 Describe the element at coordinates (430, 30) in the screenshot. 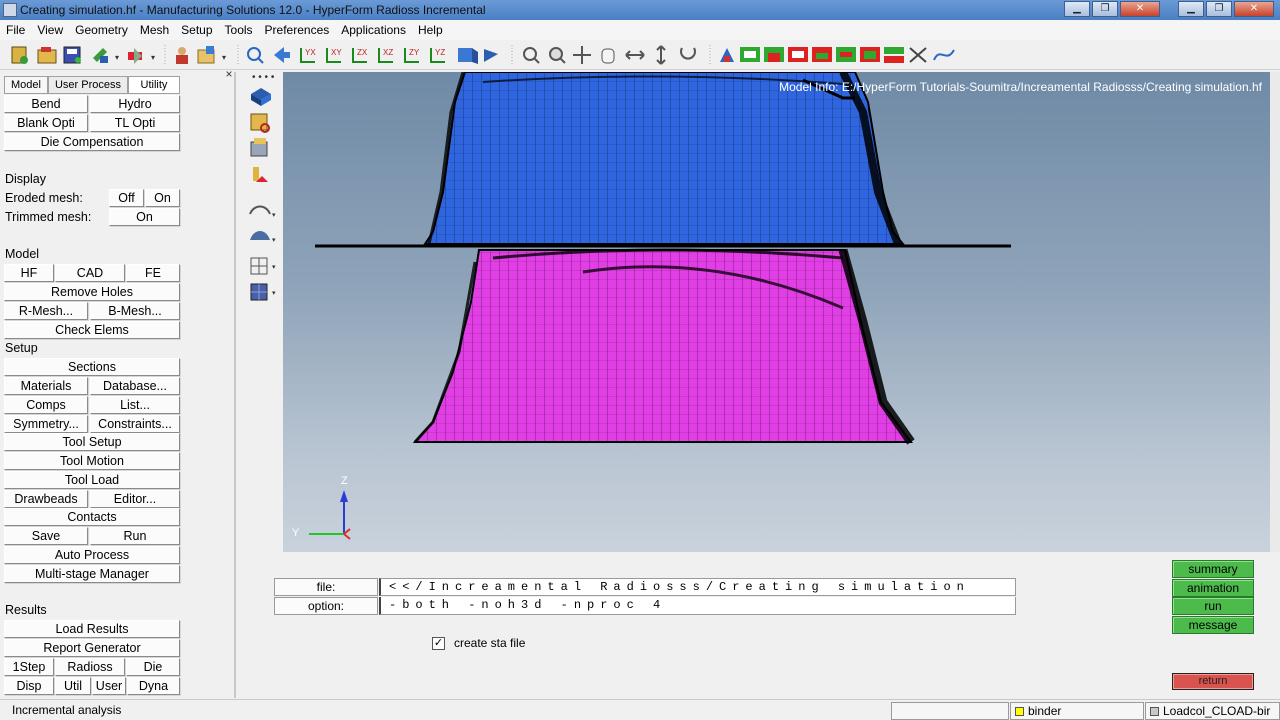

I see `menu-help: Help` at that location.